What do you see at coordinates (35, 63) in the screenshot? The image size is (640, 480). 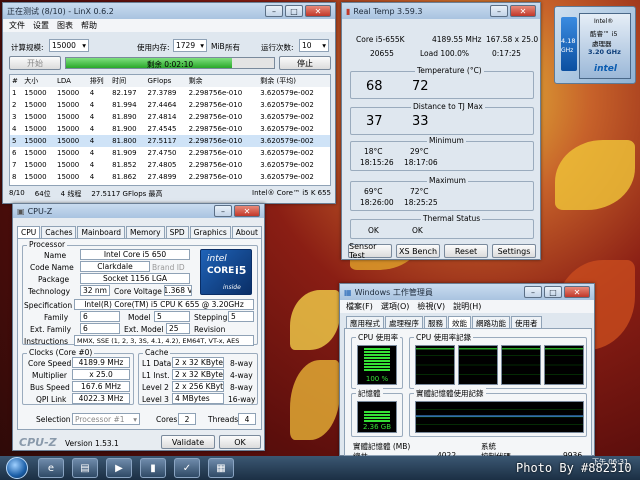 I see `start-button: 开始` at bounding box center [35, 63].